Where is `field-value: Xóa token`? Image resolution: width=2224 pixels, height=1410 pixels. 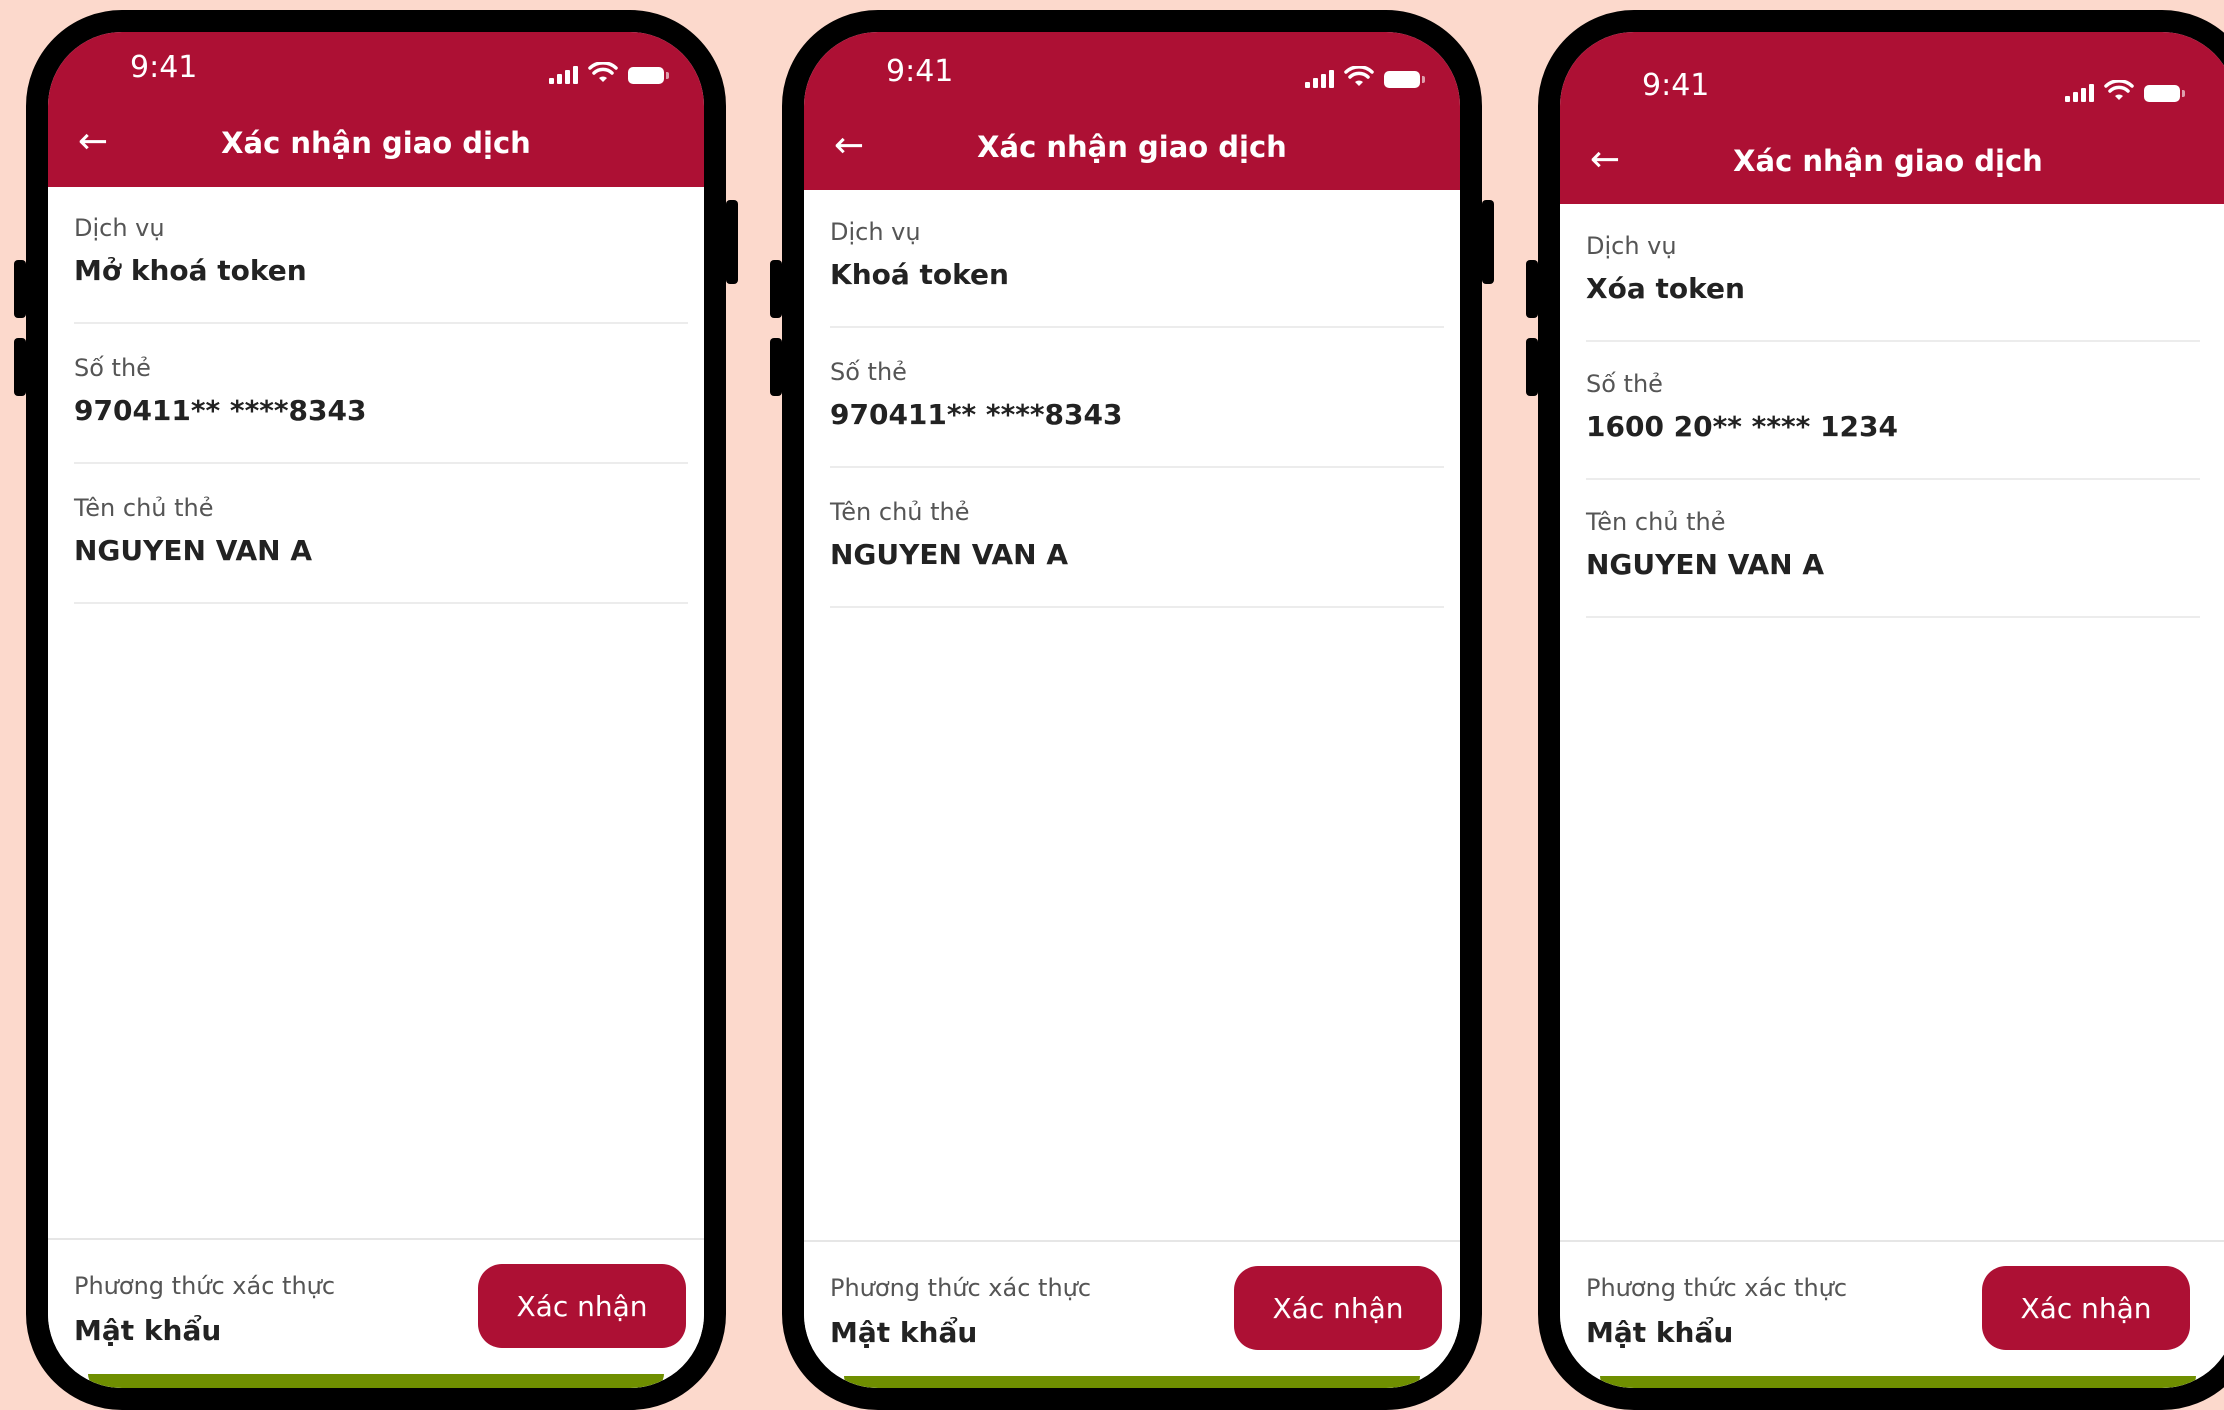 field-value: Xóa token is located at coordinates (1665, 288).